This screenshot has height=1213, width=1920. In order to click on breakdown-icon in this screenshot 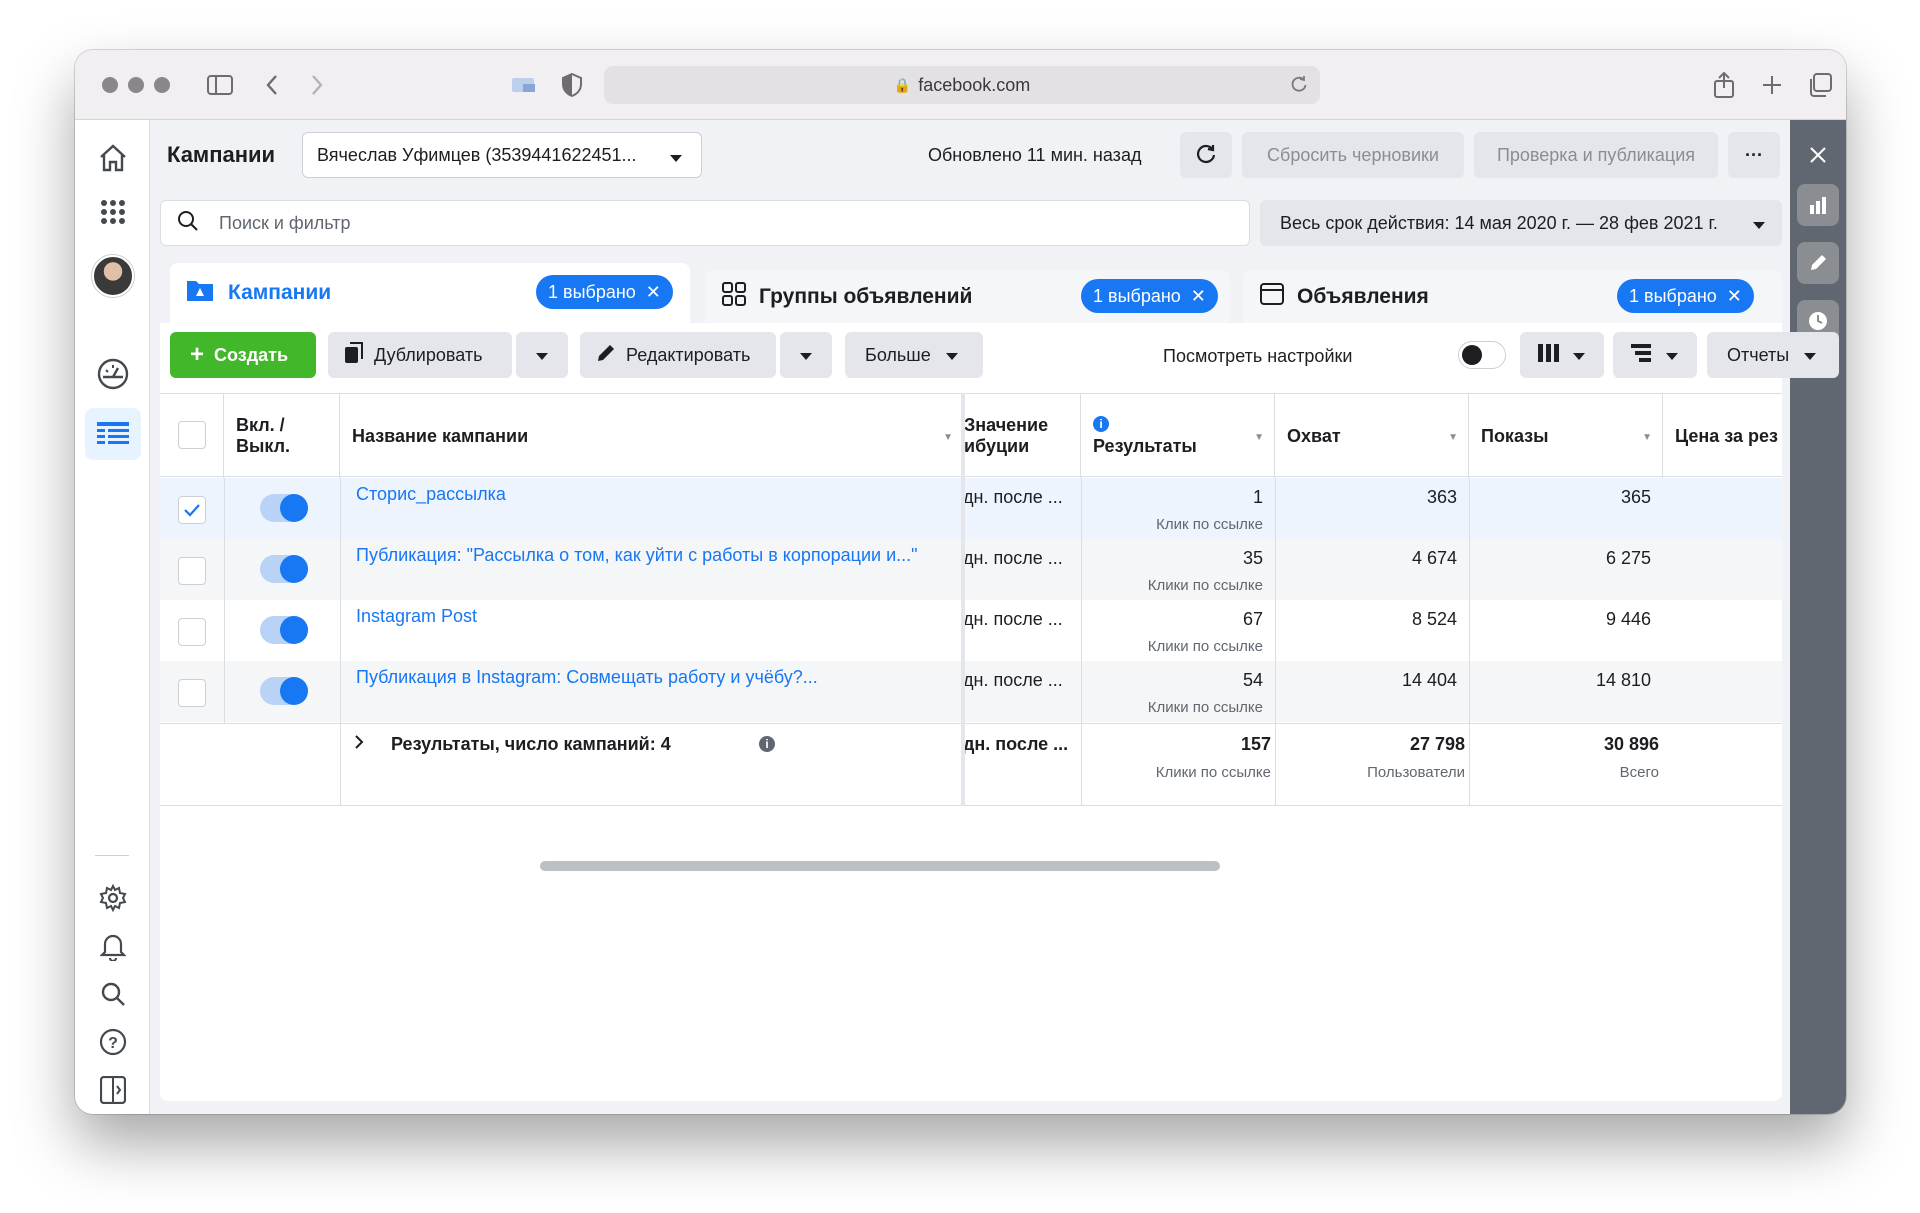, I will do `click(1642, 355)`.